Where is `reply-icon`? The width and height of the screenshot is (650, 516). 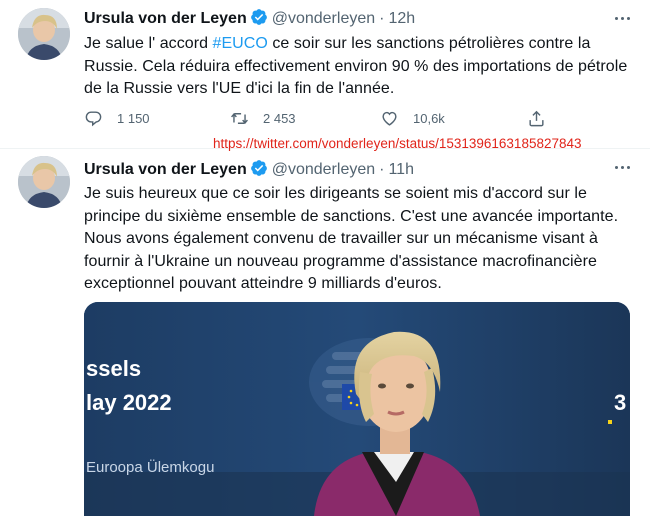 reply-icon is located at coordinates (93, 119).